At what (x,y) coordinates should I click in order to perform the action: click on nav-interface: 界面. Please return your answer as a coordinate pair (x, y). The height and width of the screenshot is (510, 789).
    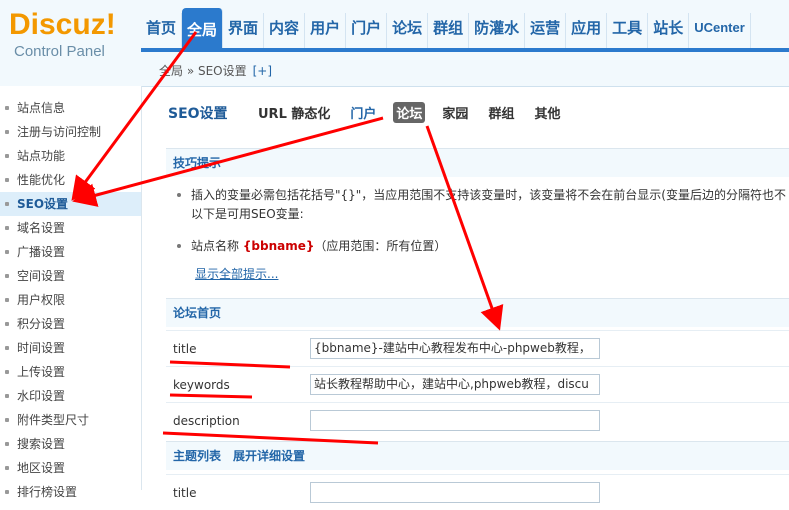
    Looking at the image, I should click on (244, 30).